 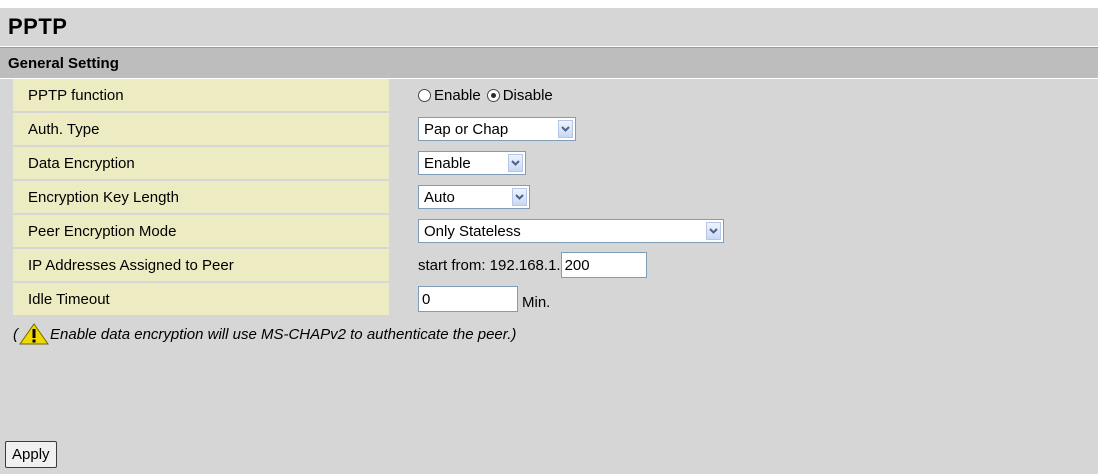 I want to click on idle-timeout-input: 0, so click(x=468, y=299).